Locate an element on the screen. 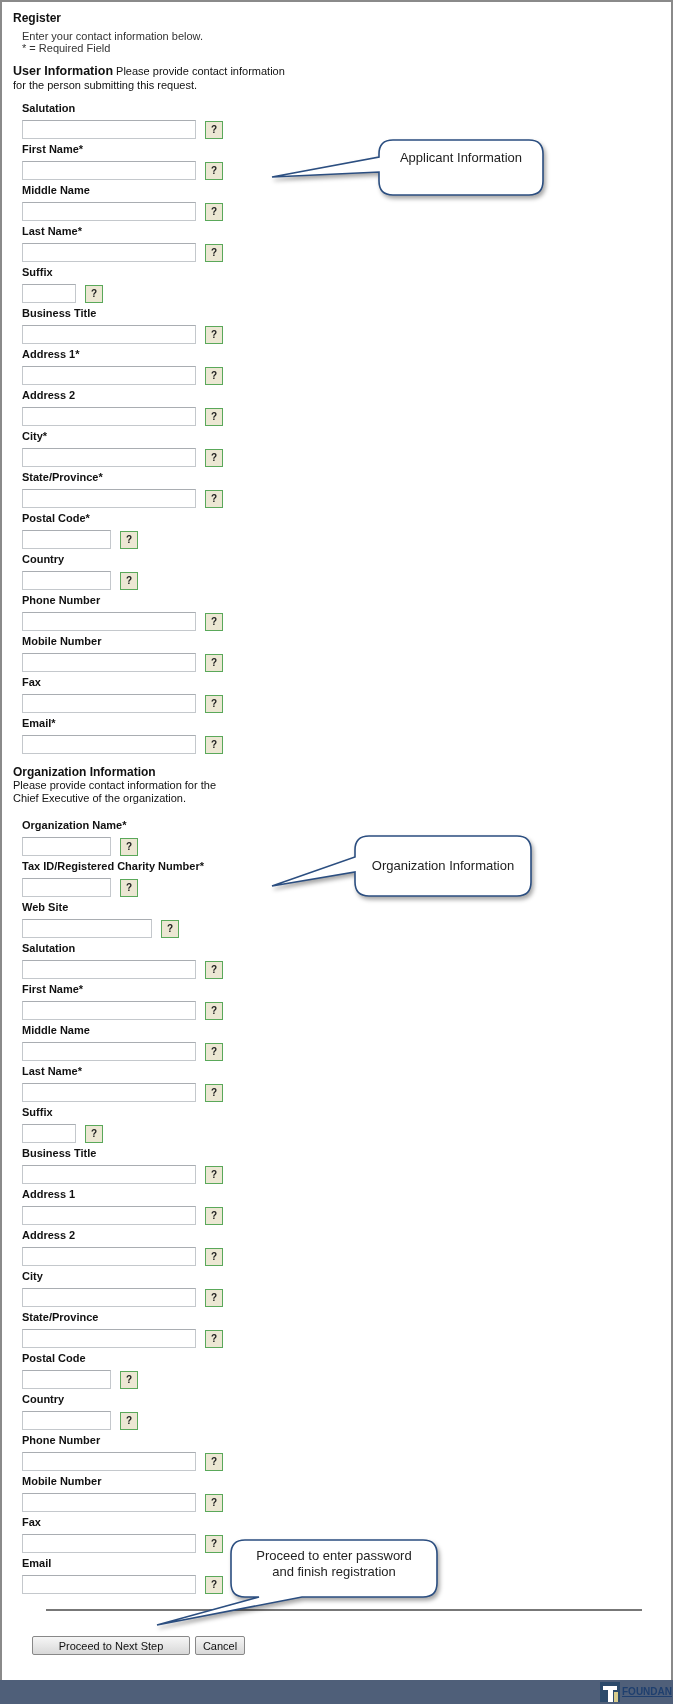 This screenshot has height=1704, width=673. callout-text: Organization Information is located at coordinates (443, 866).